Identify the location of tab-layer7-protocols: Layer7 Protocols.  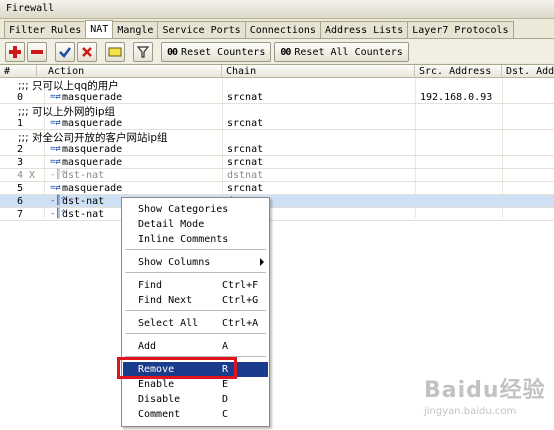
(460, 29).